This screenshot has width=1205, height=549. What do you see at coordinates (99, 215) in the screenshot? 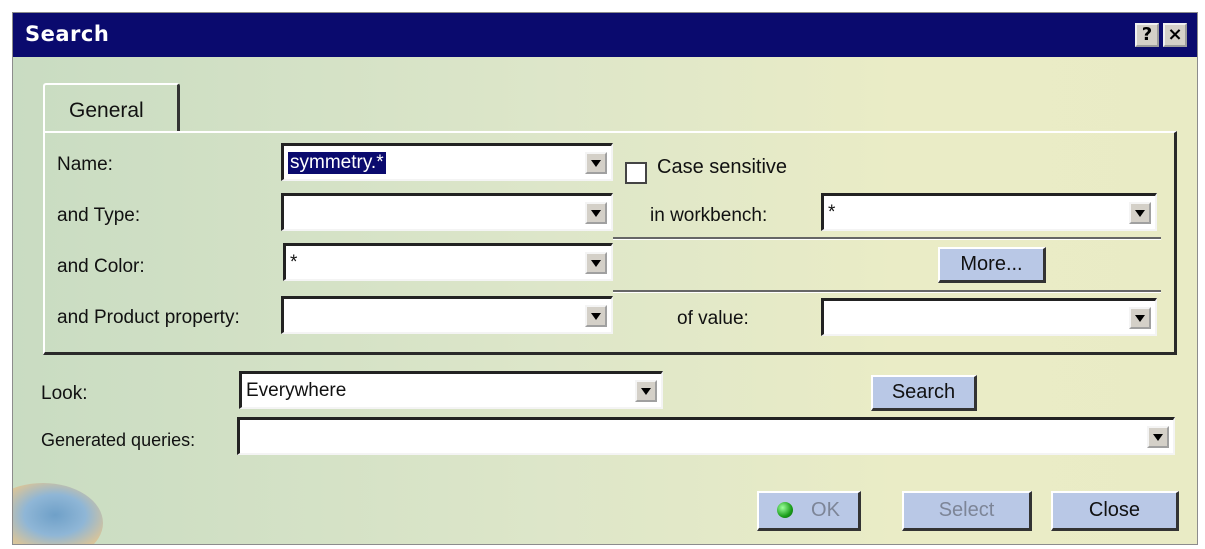
I see `type-label: and Type:` at bounding box center [99, 215].